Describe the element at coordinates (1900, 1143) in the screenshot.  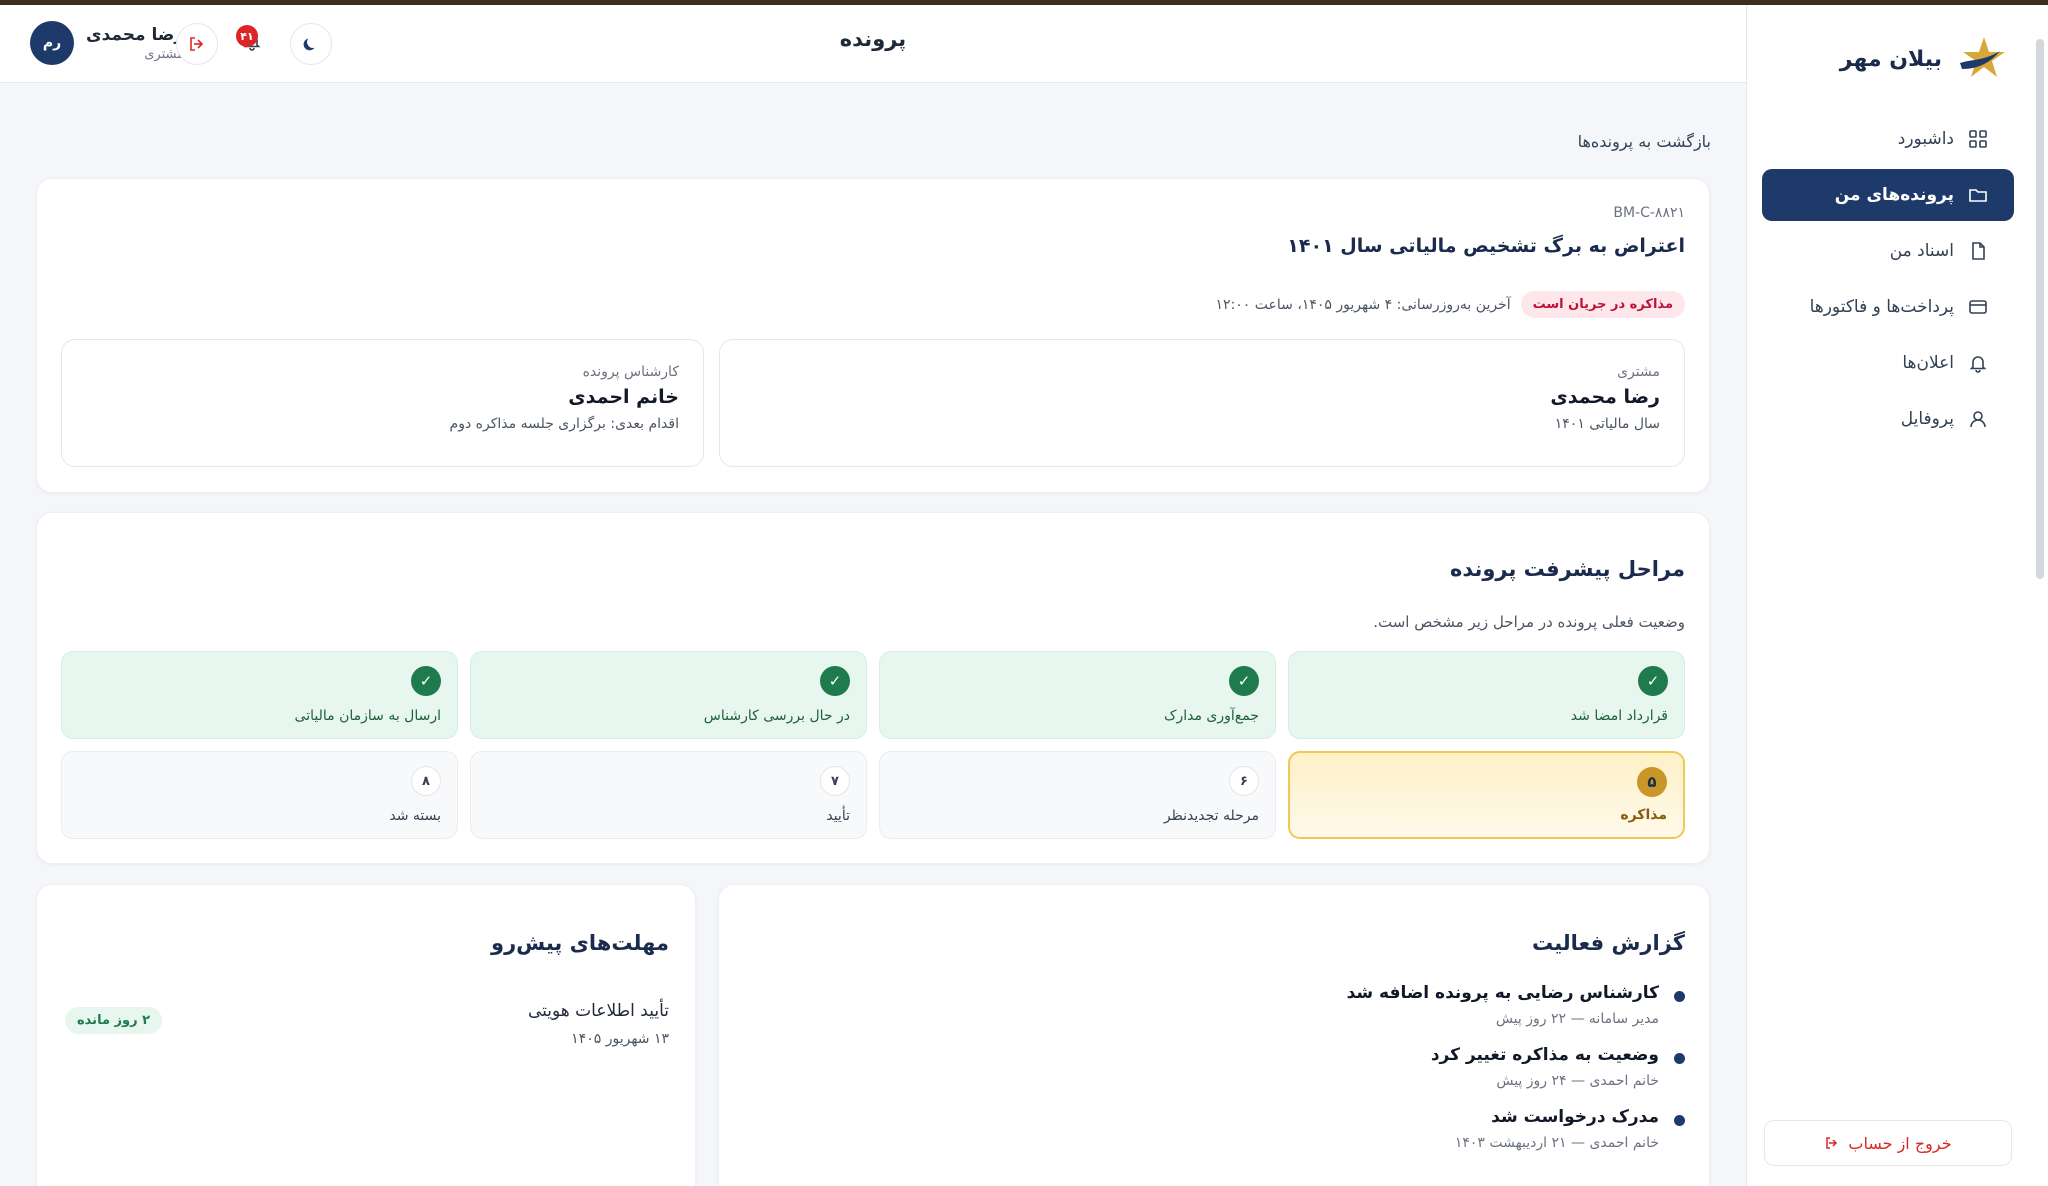
I see `logout-label: خروج از حساب` at that location.